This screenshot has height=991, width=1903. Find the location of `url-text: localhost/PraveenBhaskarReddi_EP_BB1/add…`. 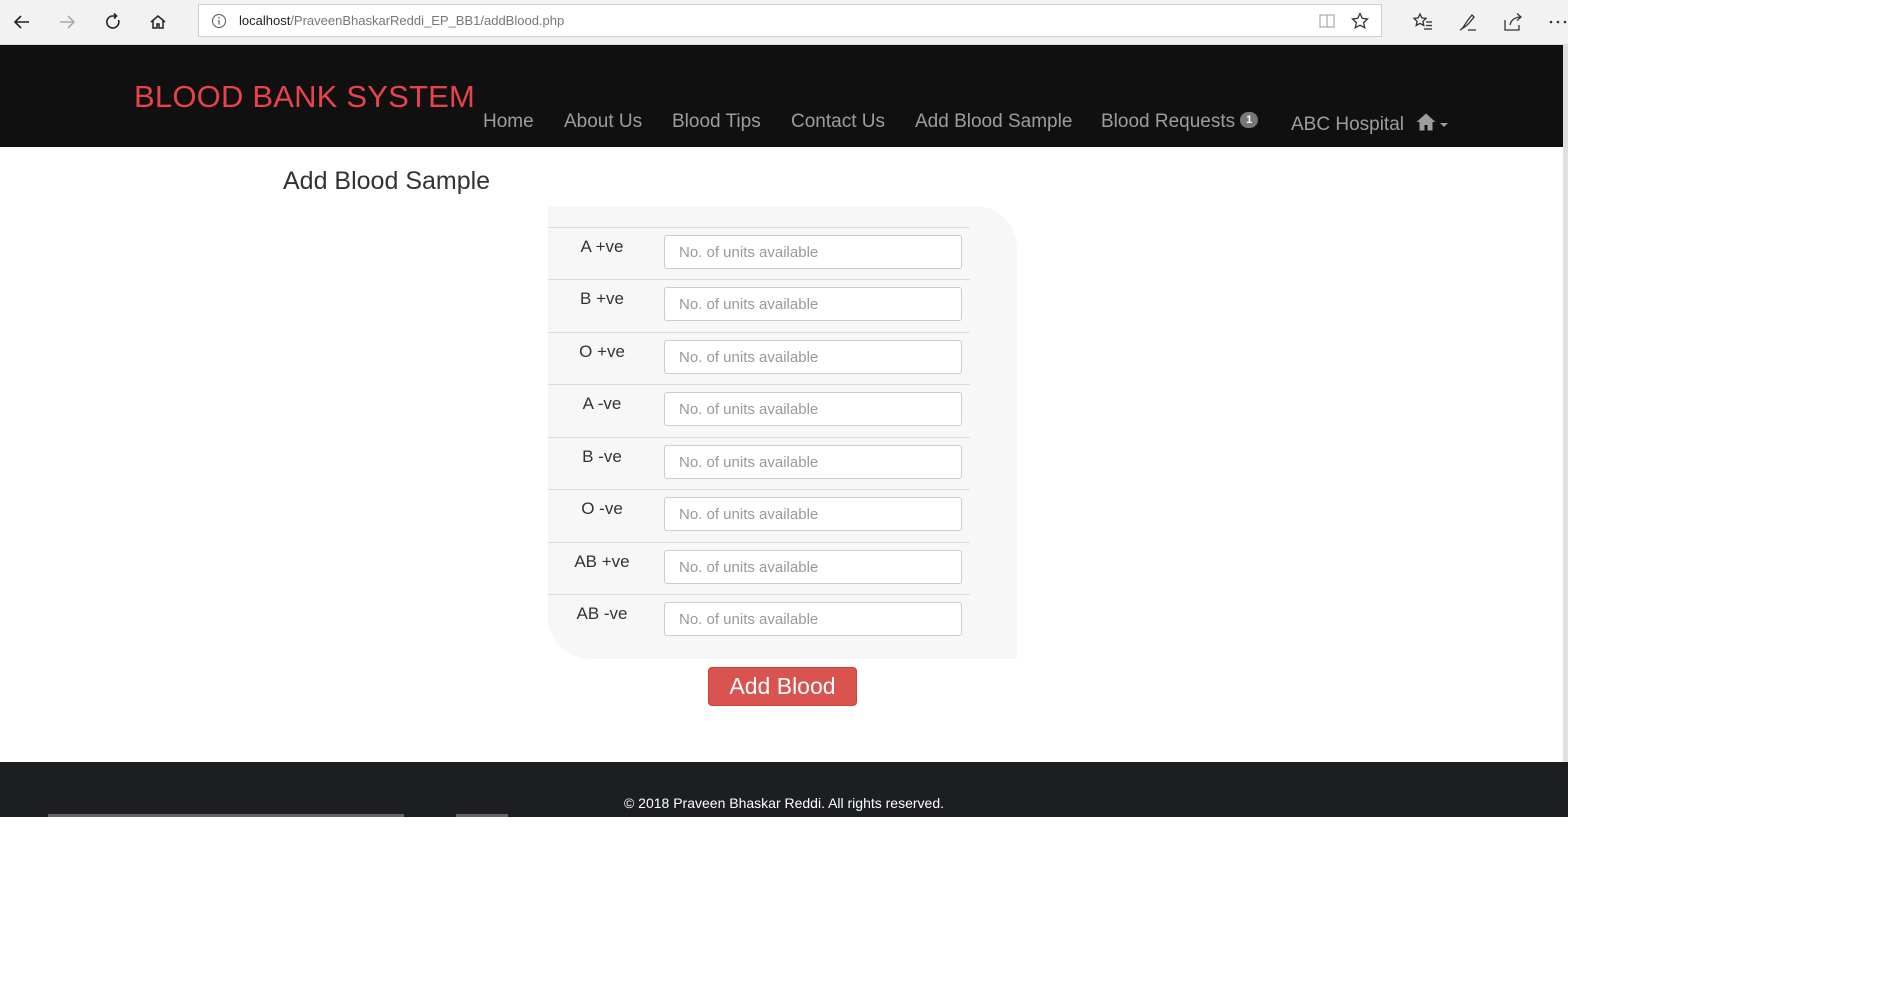

url-text: localhost/PraveenBhaskarReddi_EP_BB1/add… is located at coordinates (401, 20).